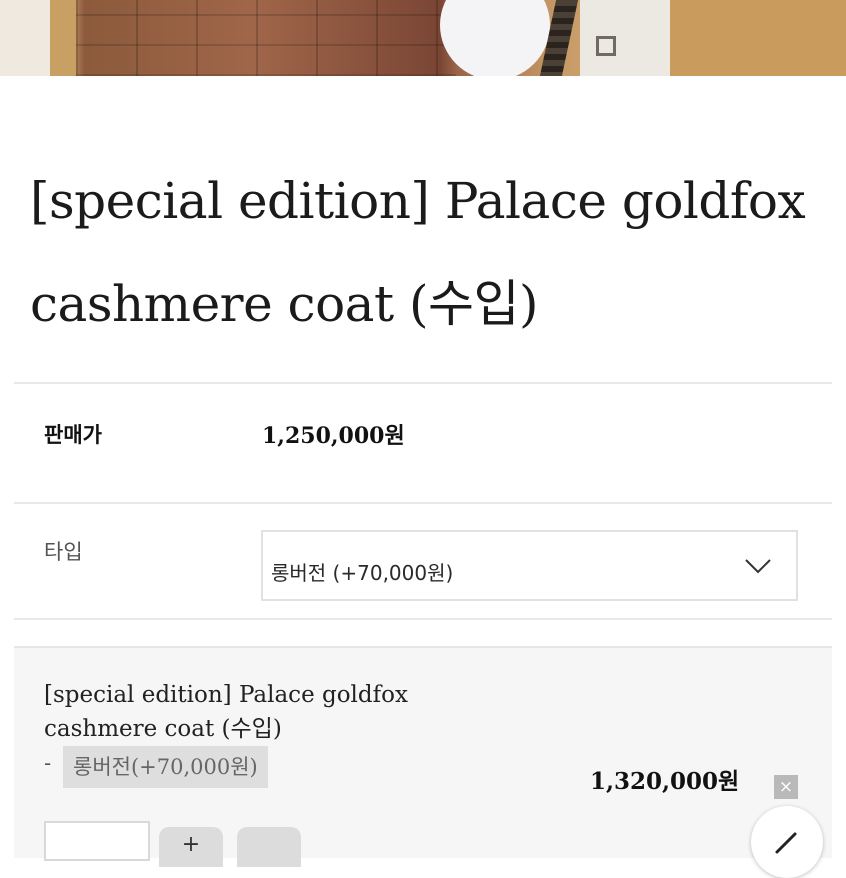  What do you see at coordinates (758, 566) in the screenshot?
I see `chevron-down-icon` at bounding box center [758, 566].